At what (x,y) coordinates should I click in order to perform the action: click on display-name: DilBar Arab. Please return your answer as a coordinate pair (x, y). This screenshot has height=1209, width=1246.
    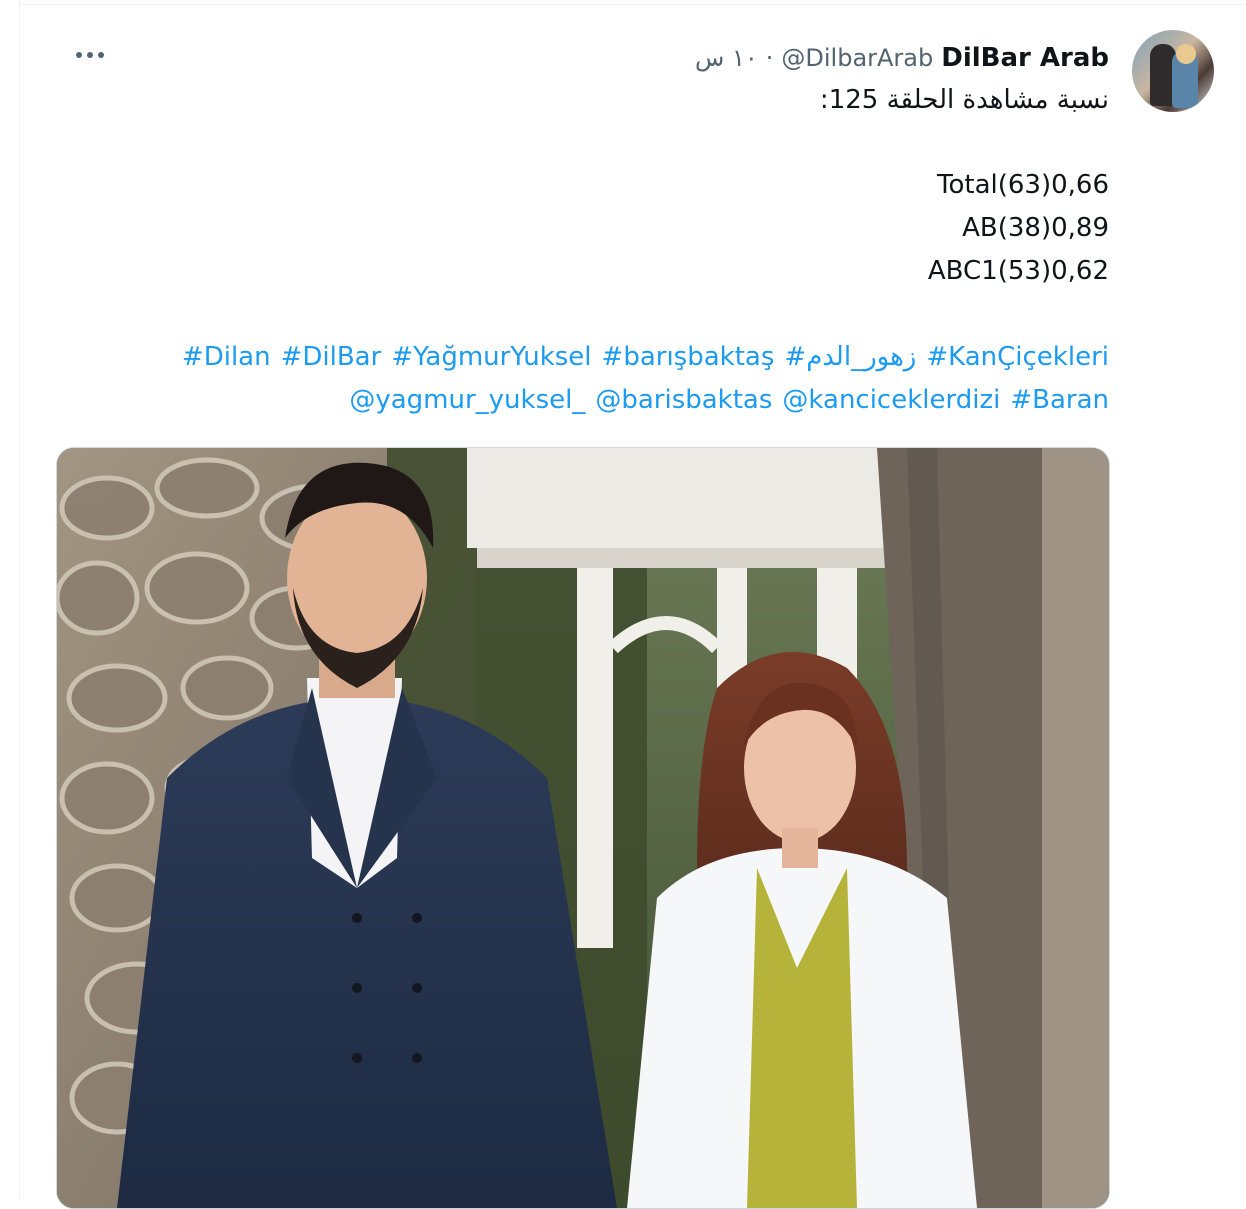
    Looking at the image, I should click on (1025, 58).